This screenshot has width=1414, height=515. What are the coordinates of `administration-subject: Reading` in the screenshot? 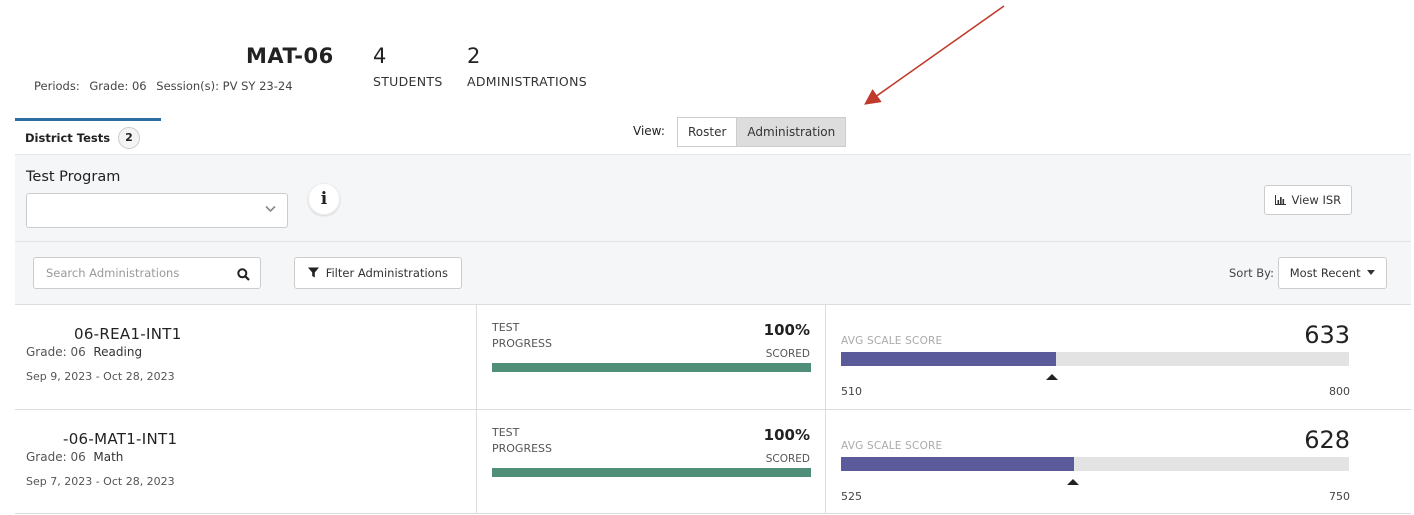 It's located at (118, 352).